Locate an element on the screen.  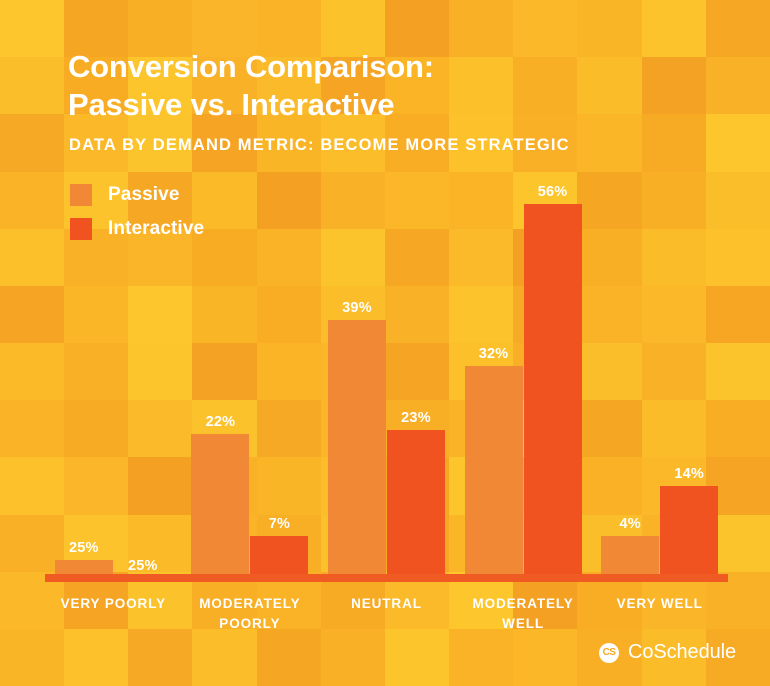
bar-value-label: 22% is located at coordinates (220, 422).